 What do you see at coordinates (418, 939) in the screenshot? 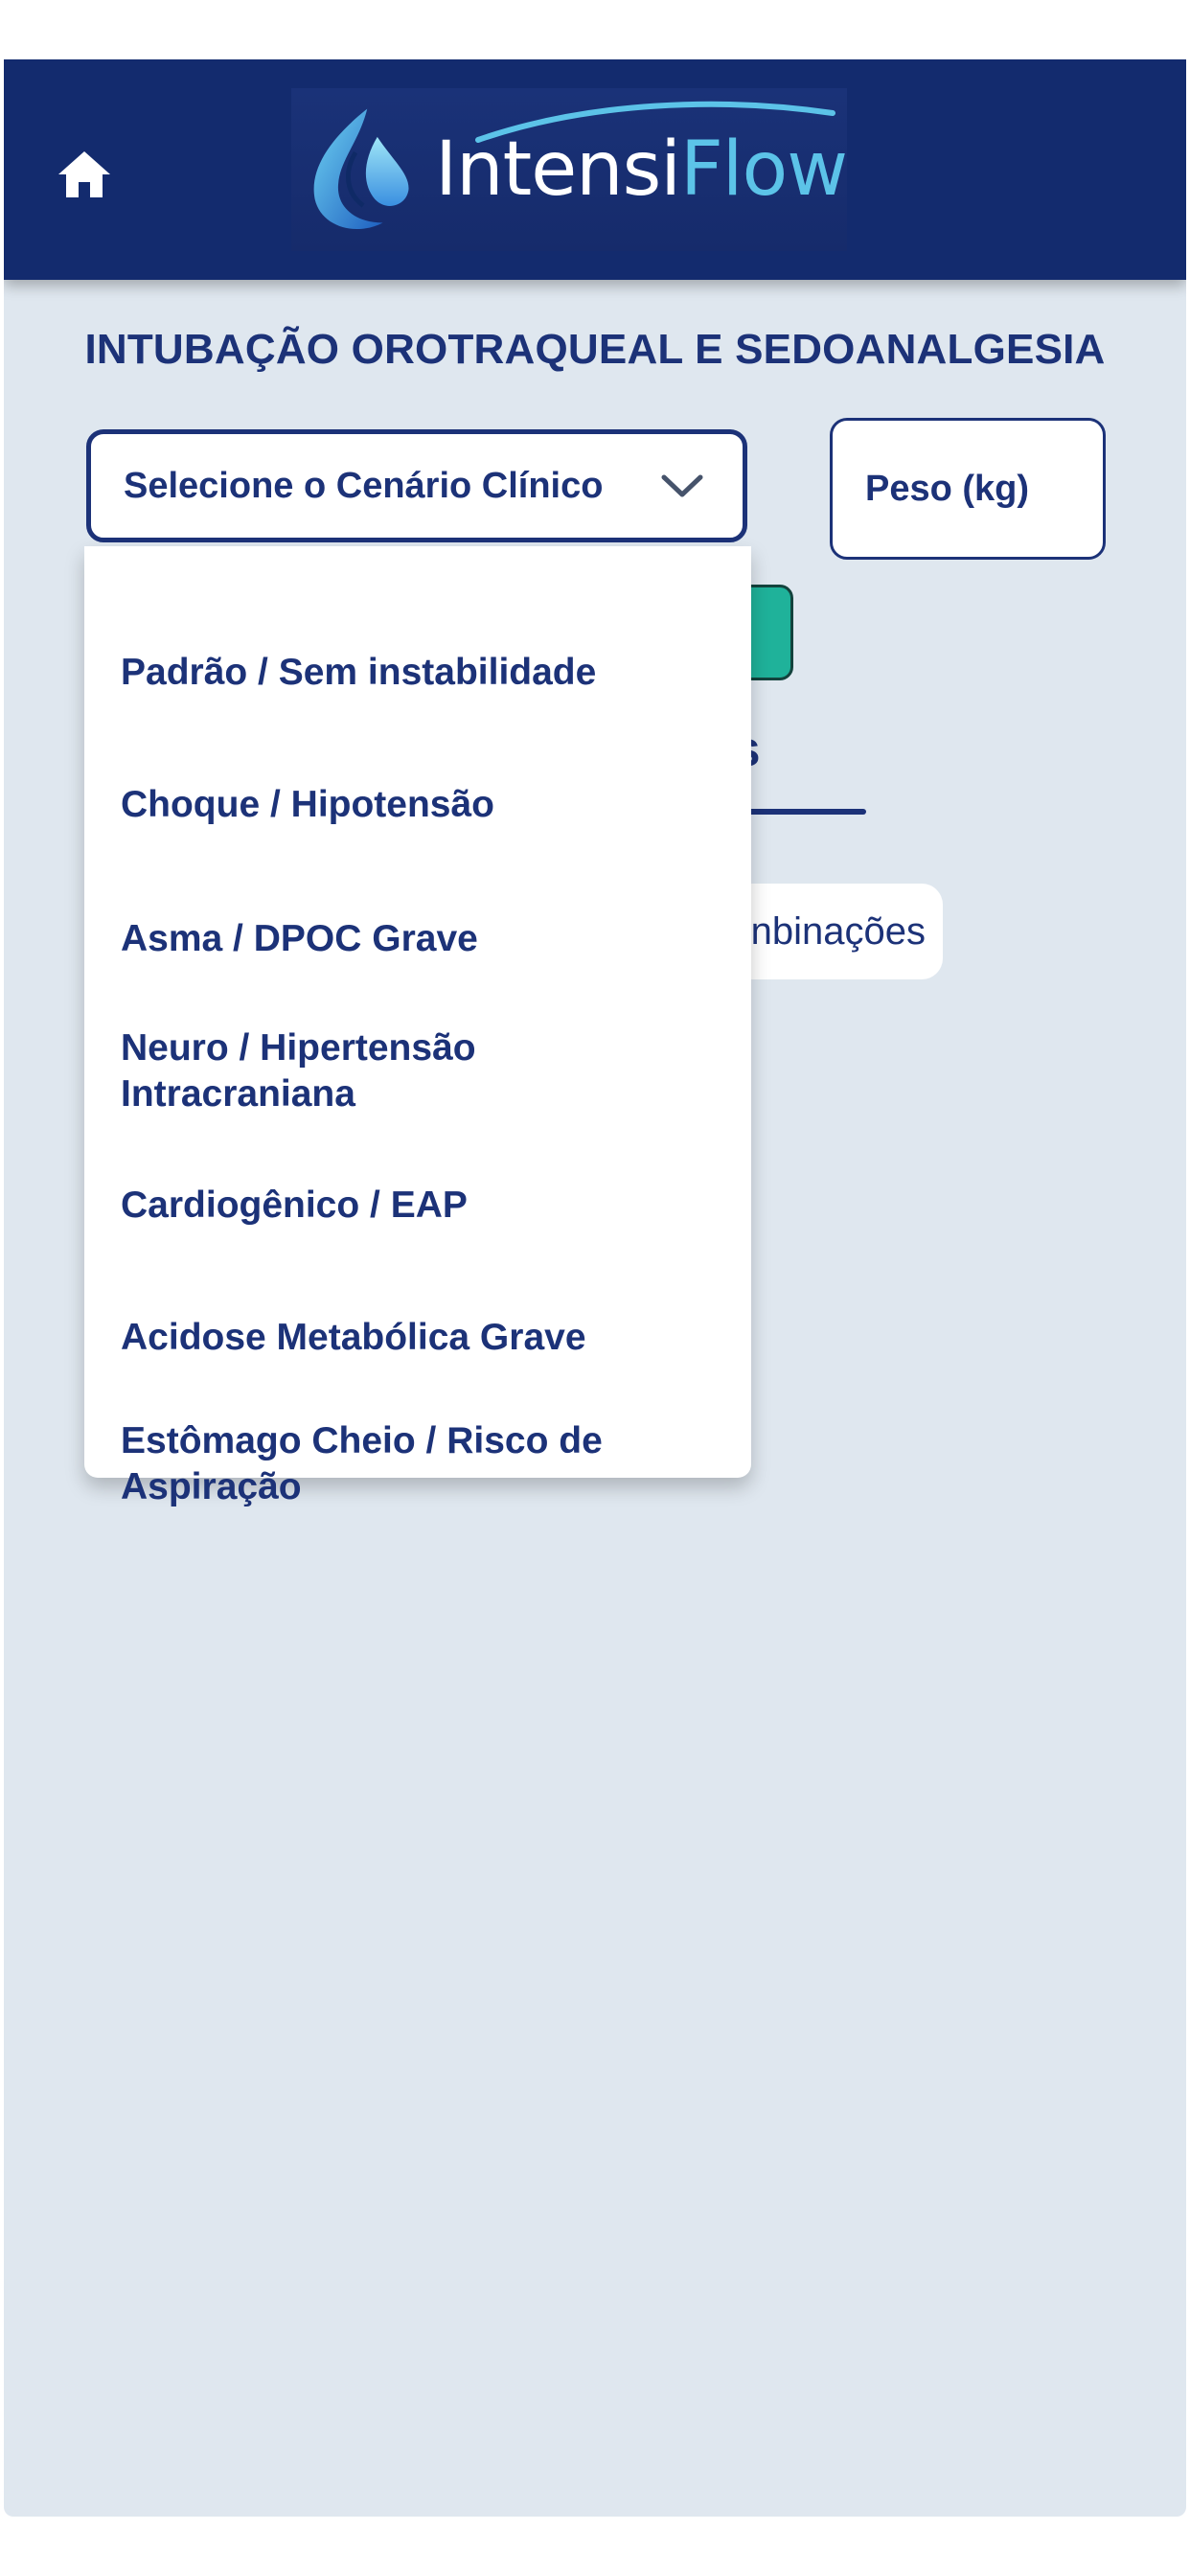
I see `scenario-option: Asma / DPOC Grave` at bounding box center [418, 939].